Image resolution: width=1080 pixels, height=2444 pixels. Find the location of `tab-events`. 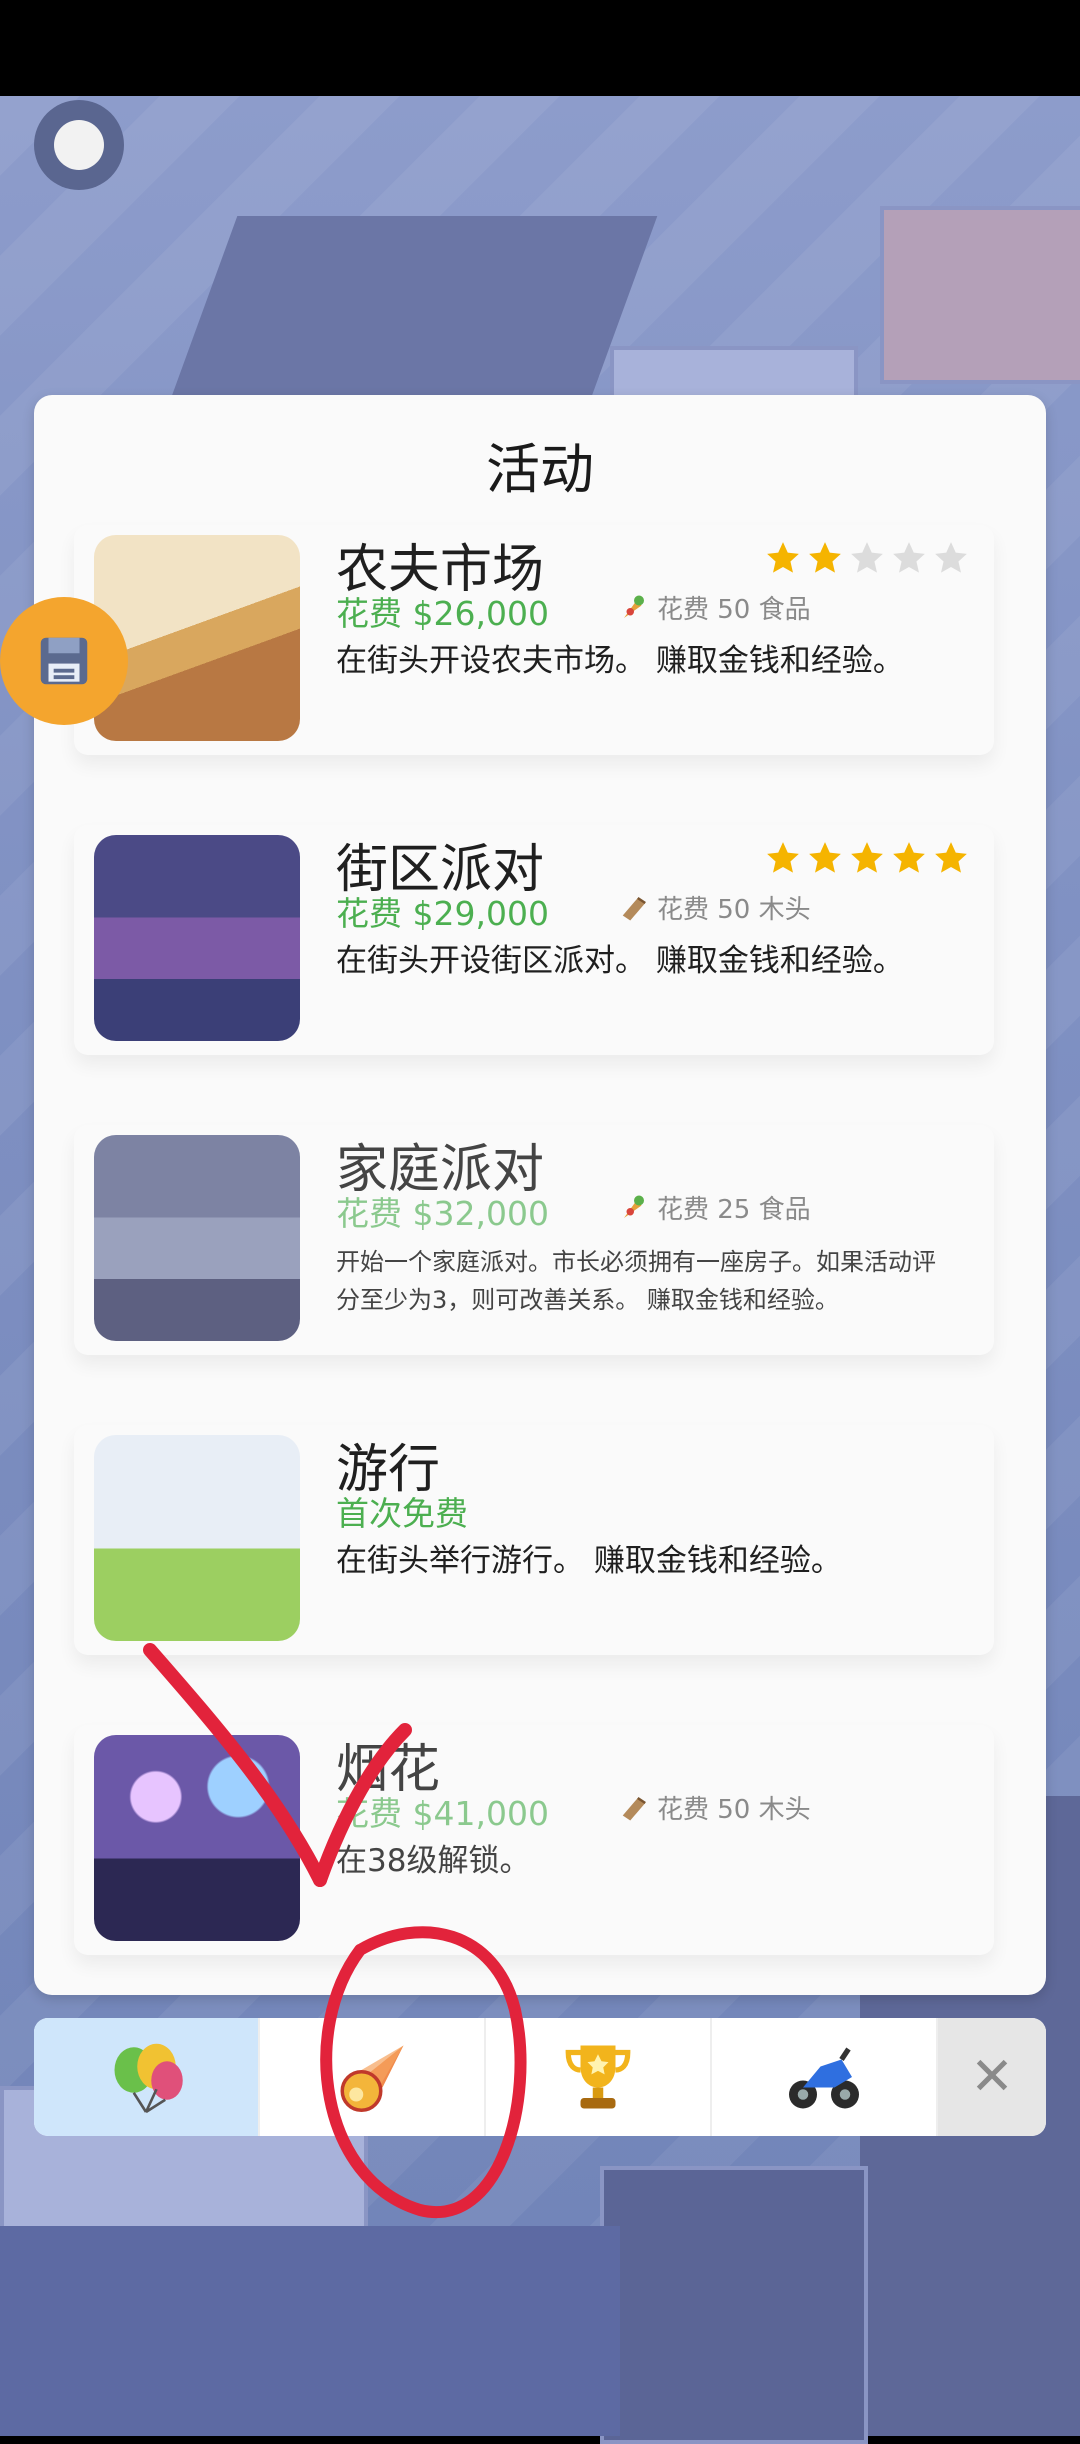

tab-events is located at coordinates (147, 2077).